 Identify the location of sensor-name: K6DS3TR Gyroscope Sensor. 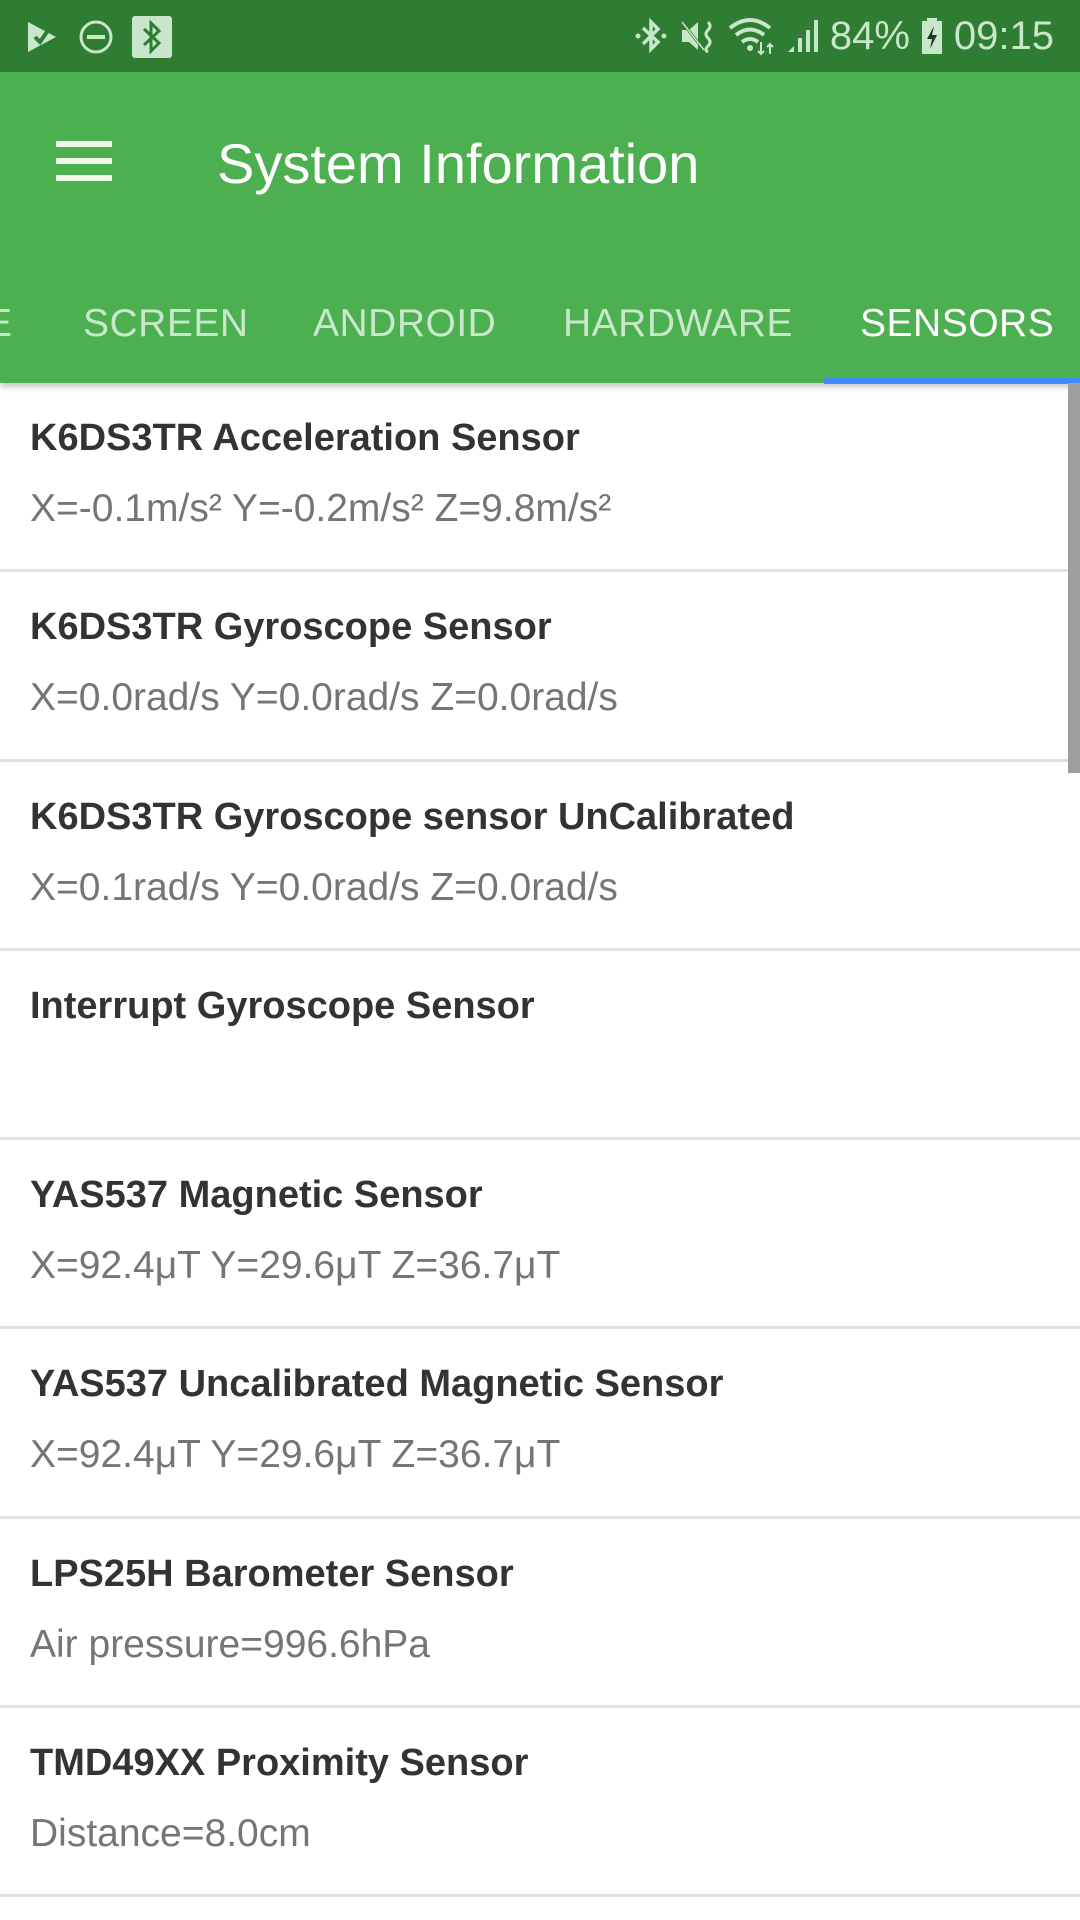
(291, 627).